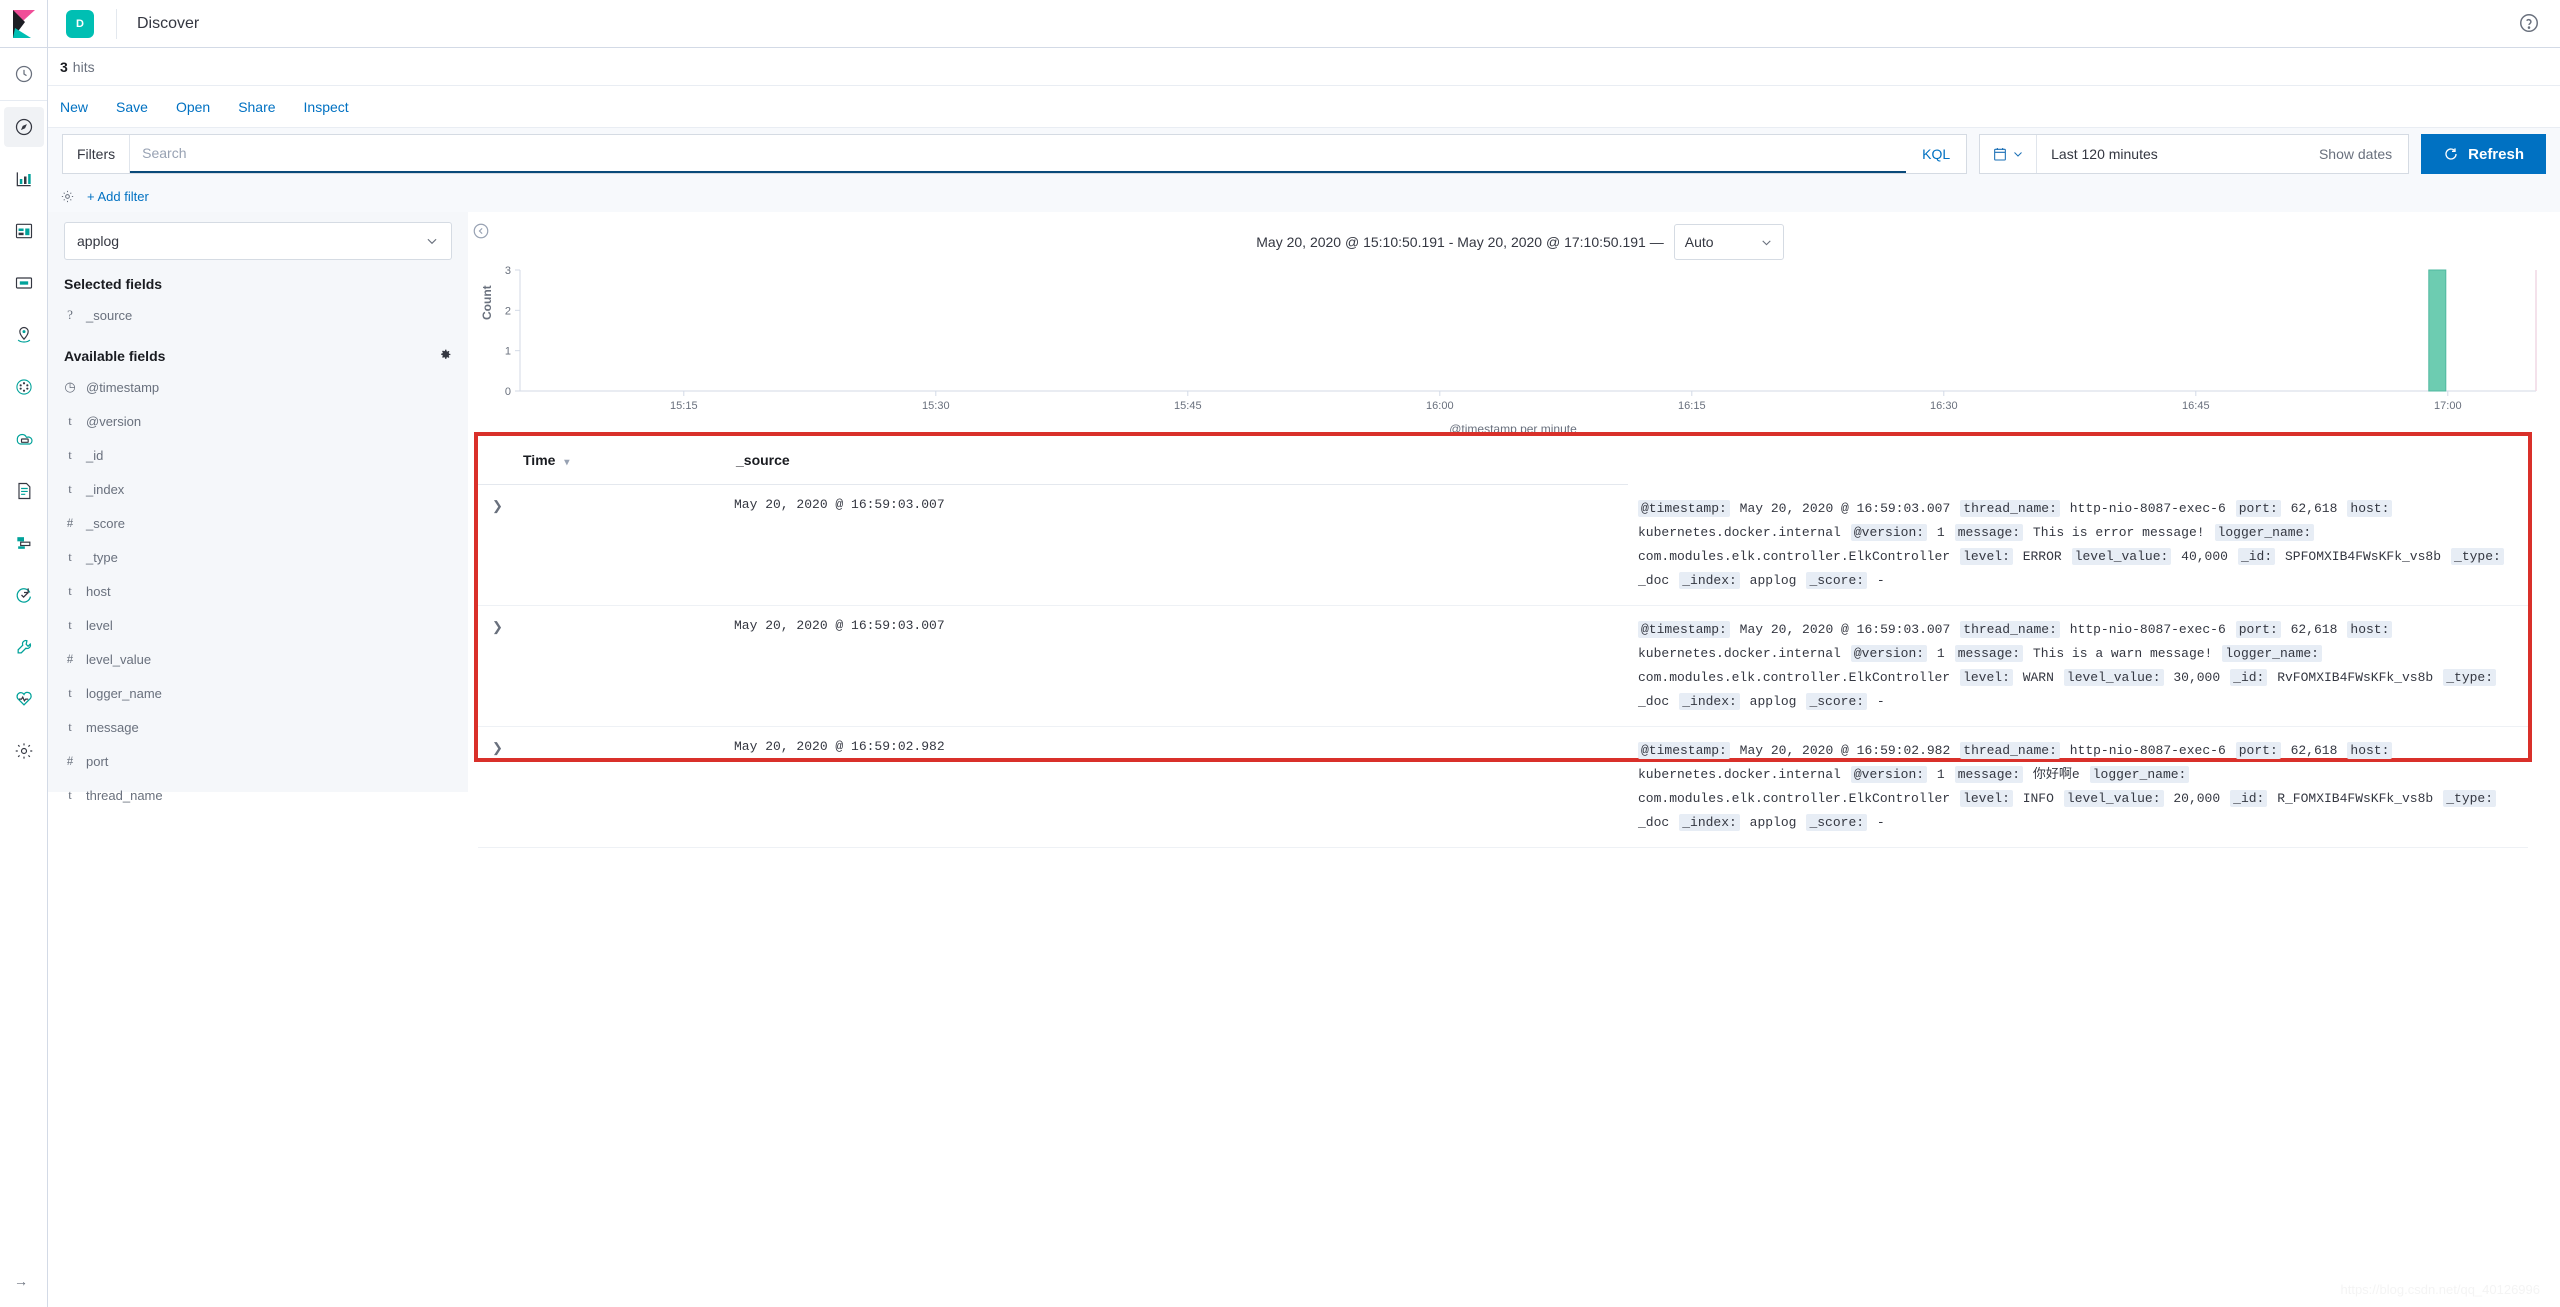 The height and width of the screenshot is (1307, 2560). I want to click on rail-item-discover, so click(23, 127).